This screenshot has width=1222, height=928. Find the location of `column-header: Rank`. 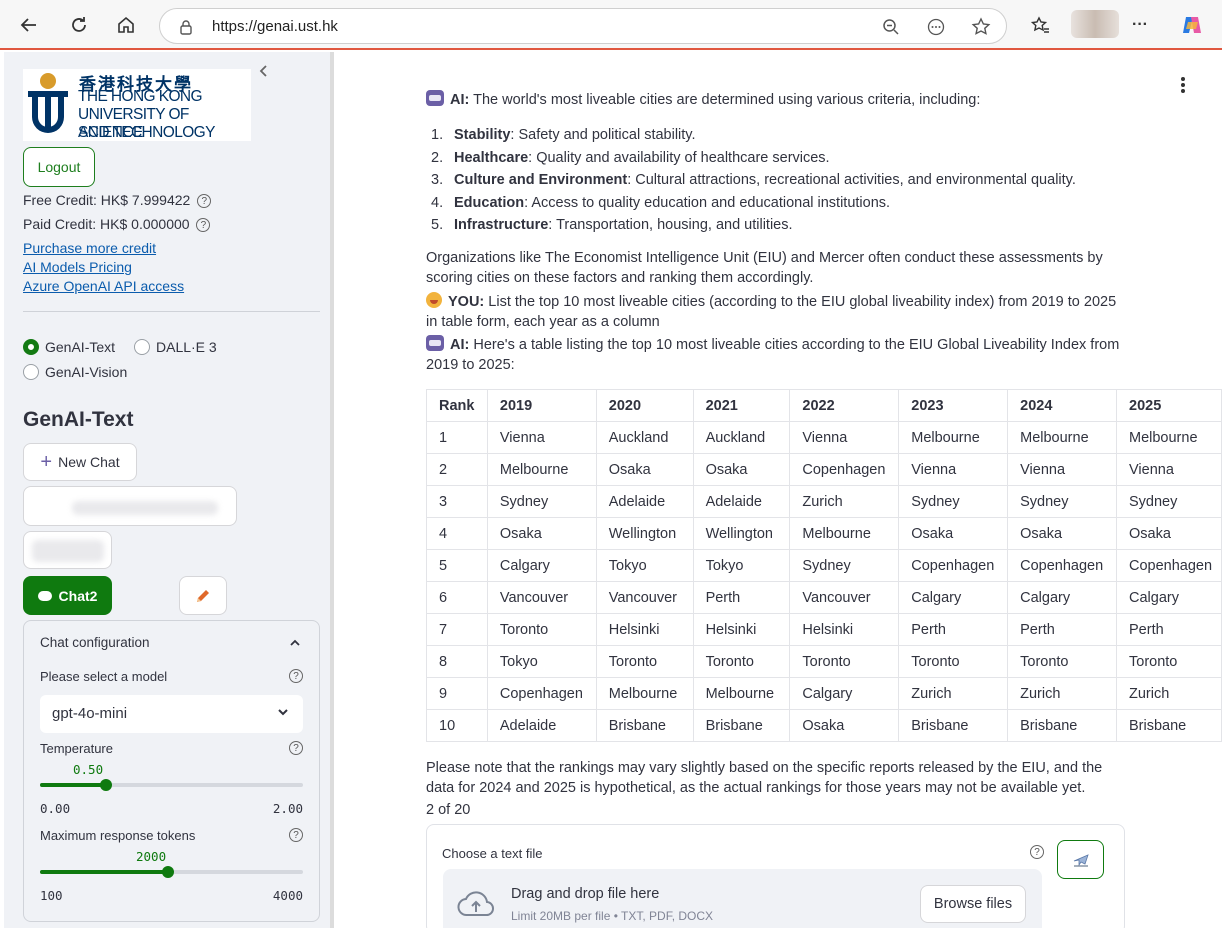

column-header: Rank is located at coordinates (457, 405).